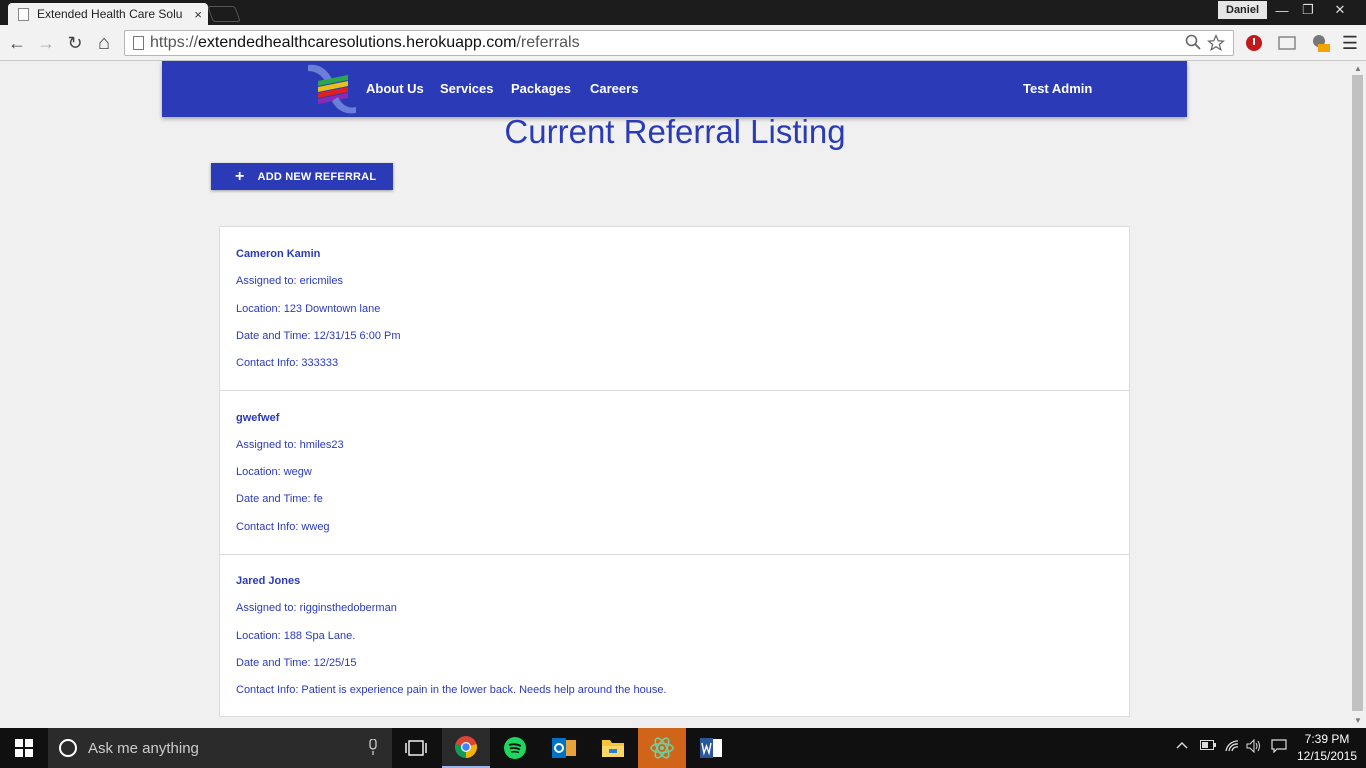 Image resolution: width=1366 pixels, height=768 pixels. Describe the element at coordinates (289, 281) in the screenshot. I see `referral-assigned: Assigned to: ericmiles` at that location.